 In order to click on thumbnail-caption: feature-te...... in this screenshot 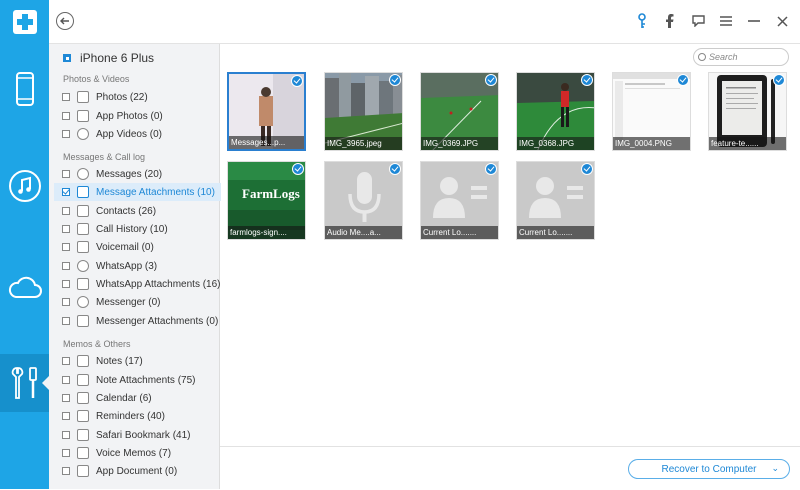, I will do `click(747, 143)`.